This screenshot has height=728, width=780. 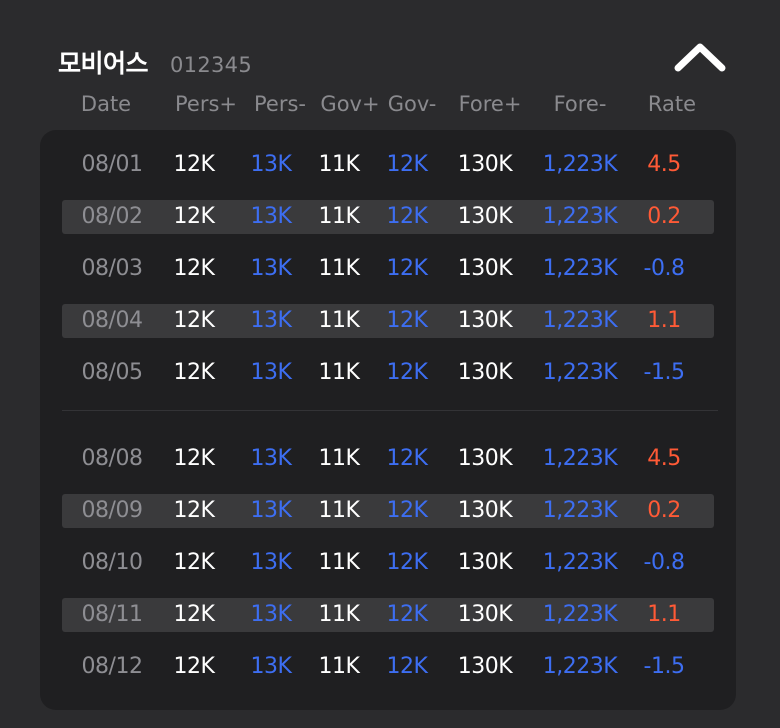 I want to click on table-row: 08/12 12K 13K 11K 12K 130K 1,223K -1.5, so click(x=388, y=667).